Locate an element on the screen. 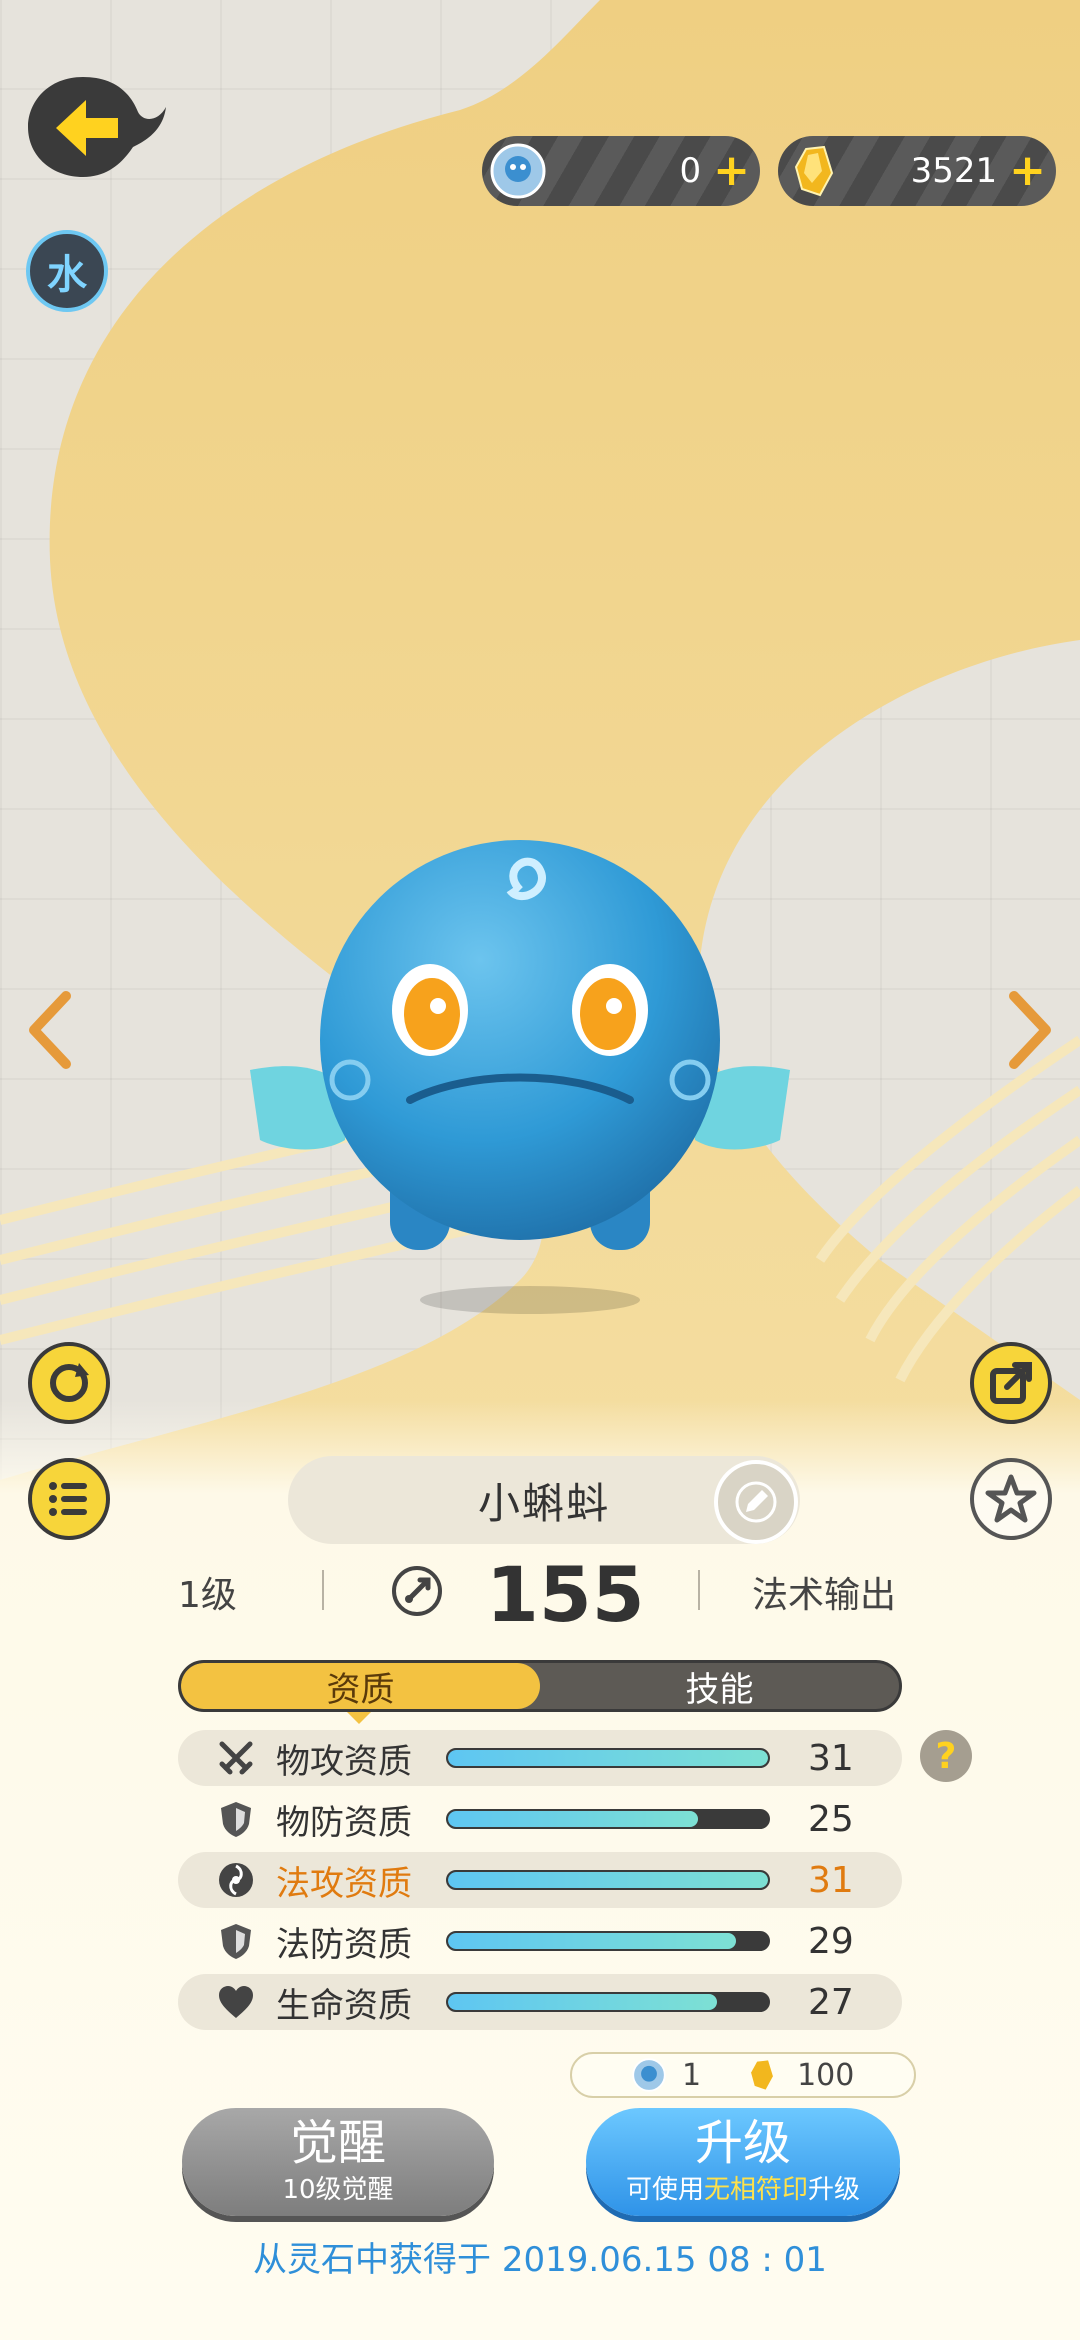 This screenshot has width=1080, height=2340. aptitude-row-physical-attack: 物攻资质 31 is located at coordinates (540, 1758).